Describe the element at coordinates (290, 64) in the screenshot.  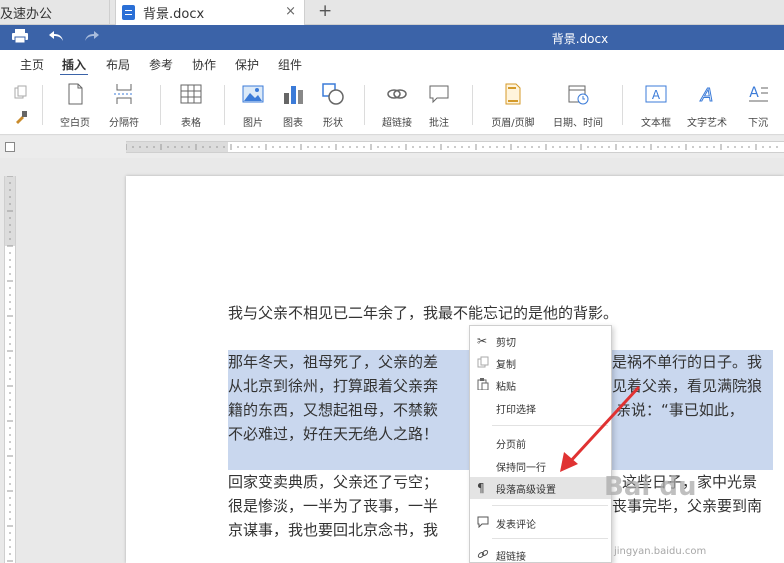
I see `menu-plugins: 组件` at that location.